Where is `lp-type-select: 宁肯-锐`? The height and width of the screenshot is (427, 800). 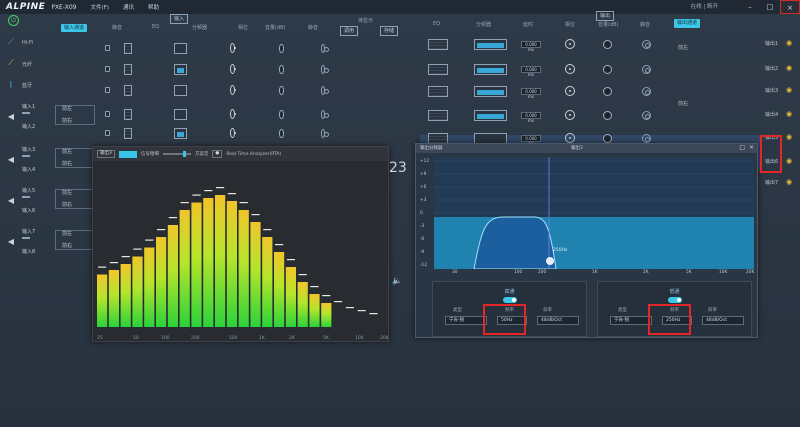
lp-type-select: 宁肯-锐 is located at coordinates (631, 320).